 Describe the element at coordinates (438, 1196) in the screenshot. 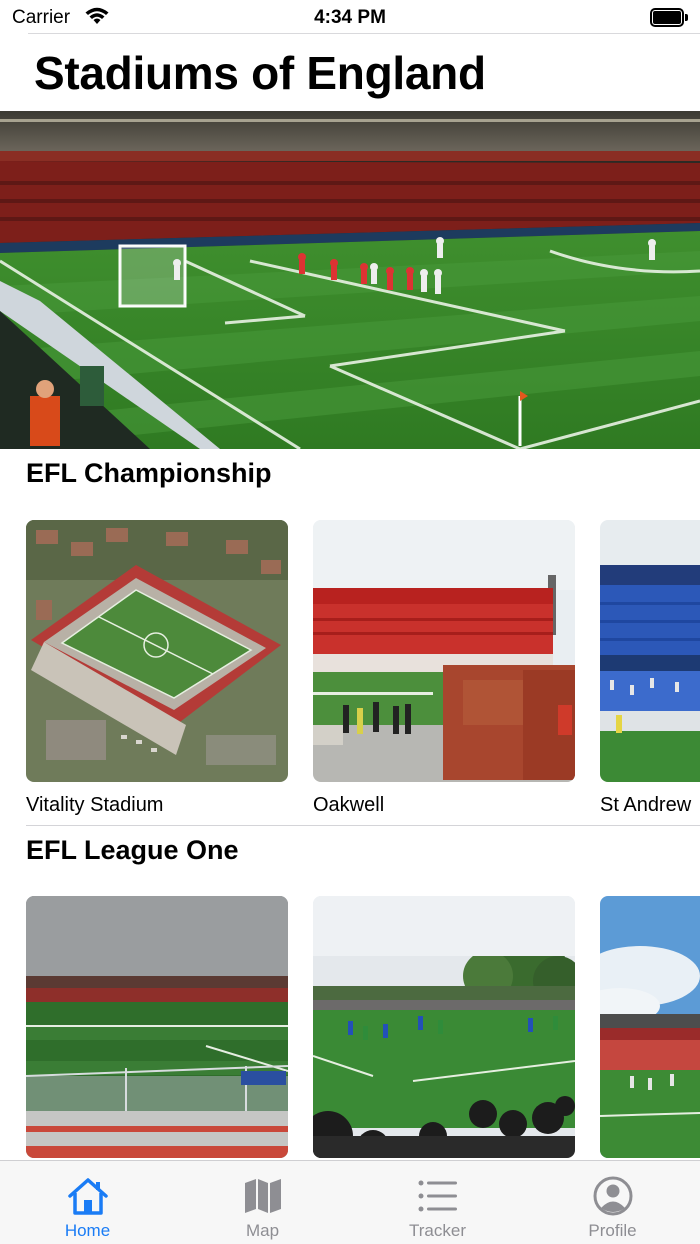

I see `list-icon` at that location.